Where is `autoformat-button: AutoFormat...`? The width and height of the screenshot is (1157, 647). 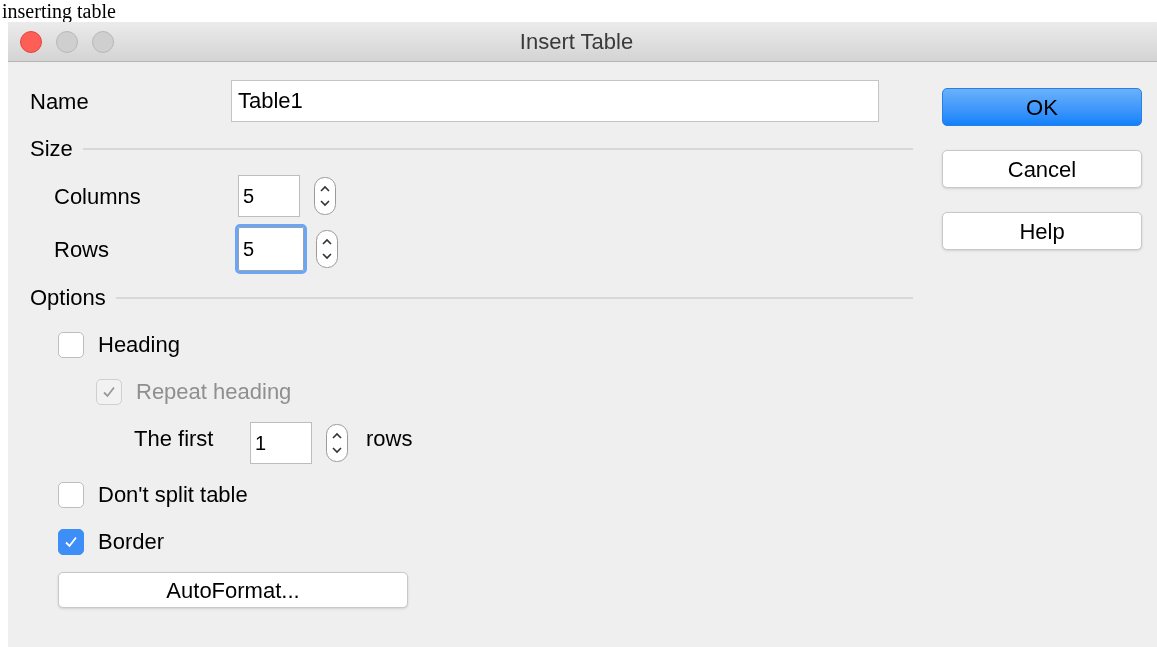
autoformat-button: AutoFormat... is located at coordinates (233, 590).